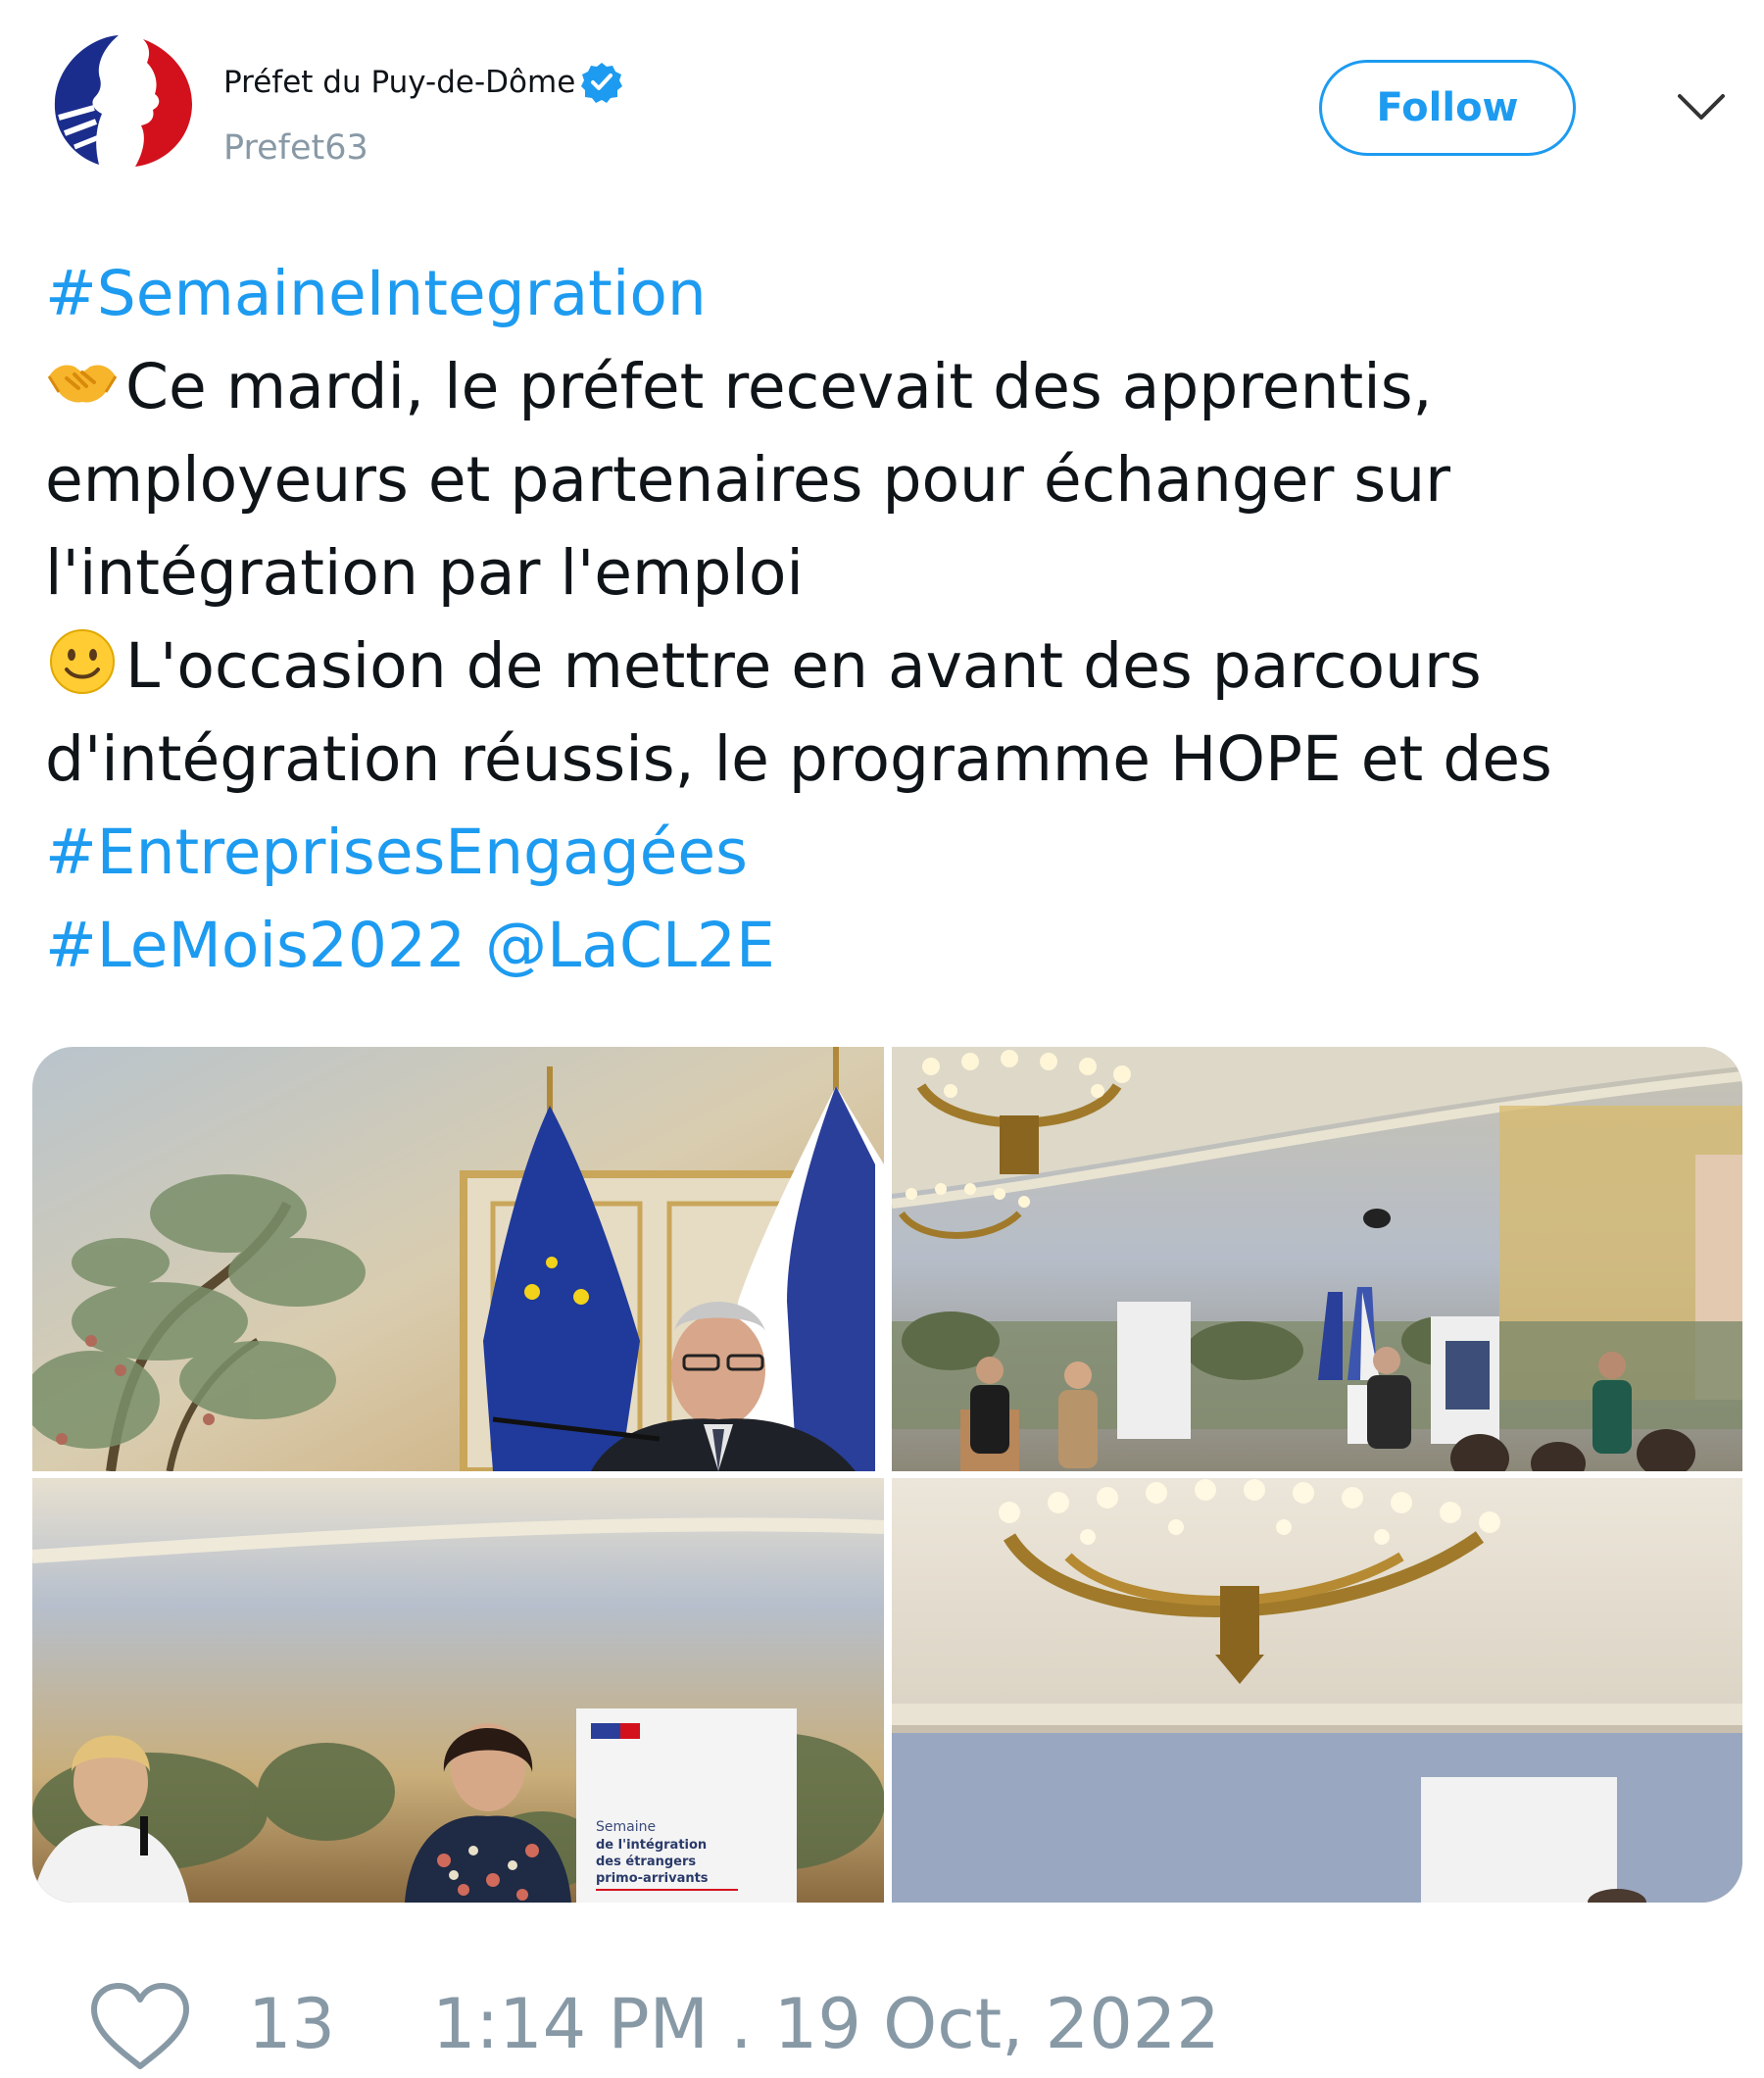 This screenshot has height=2078, width=1764. I want to click on banner-line-4: primo-arrivants, so click(652, 1878).